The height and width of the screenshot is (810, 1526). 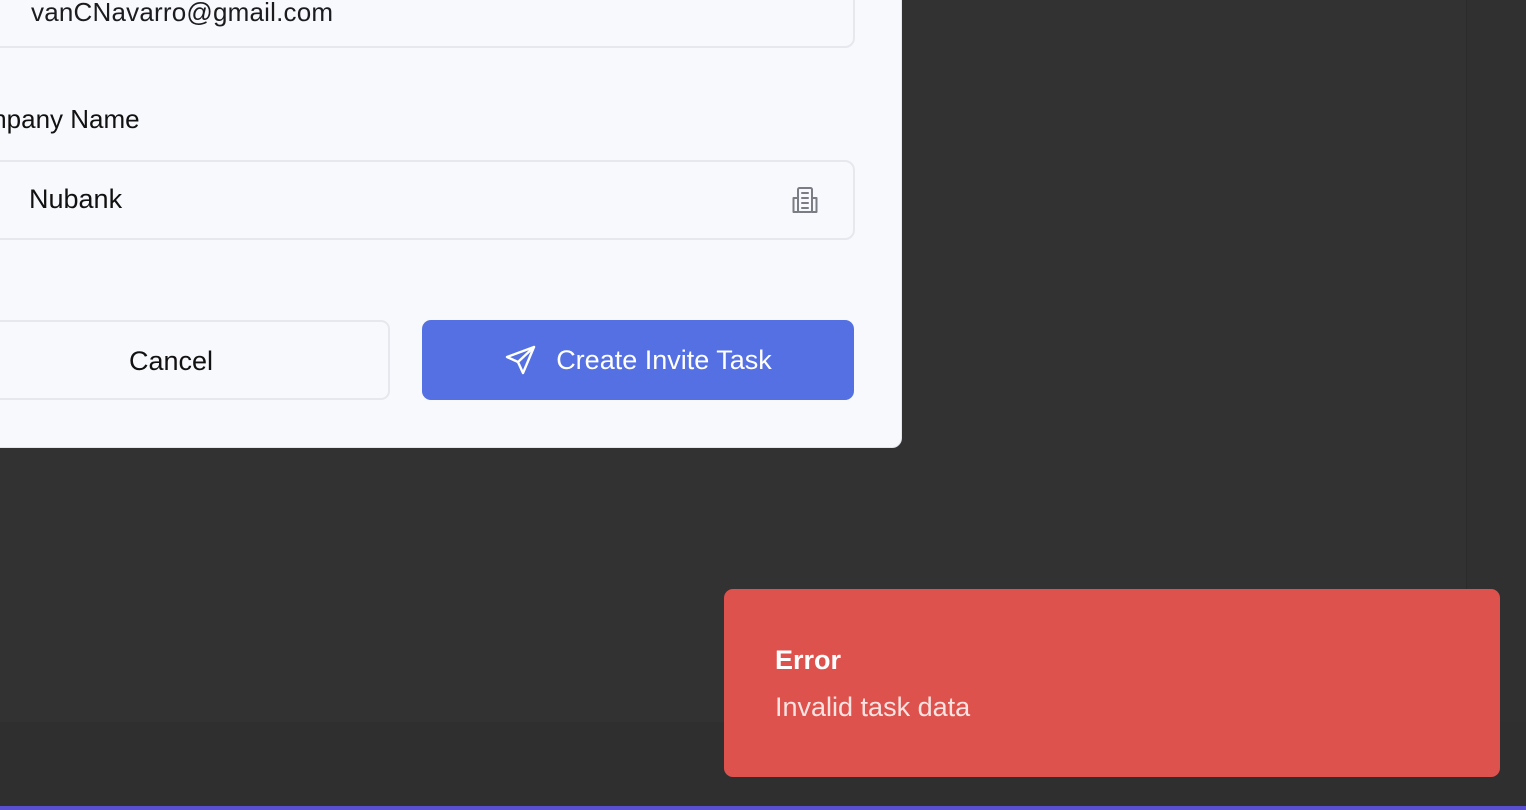 What do you see at coordinates (873, 707) in the screenshot?
I see `toast-message: Invalid task data` at bounding box center [873, 707].